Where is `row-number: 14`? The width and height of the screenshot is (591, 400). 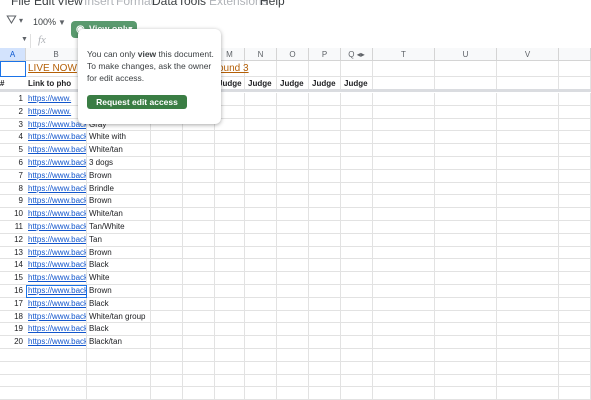
row-number: 14 is located at coordinates (13, 266).